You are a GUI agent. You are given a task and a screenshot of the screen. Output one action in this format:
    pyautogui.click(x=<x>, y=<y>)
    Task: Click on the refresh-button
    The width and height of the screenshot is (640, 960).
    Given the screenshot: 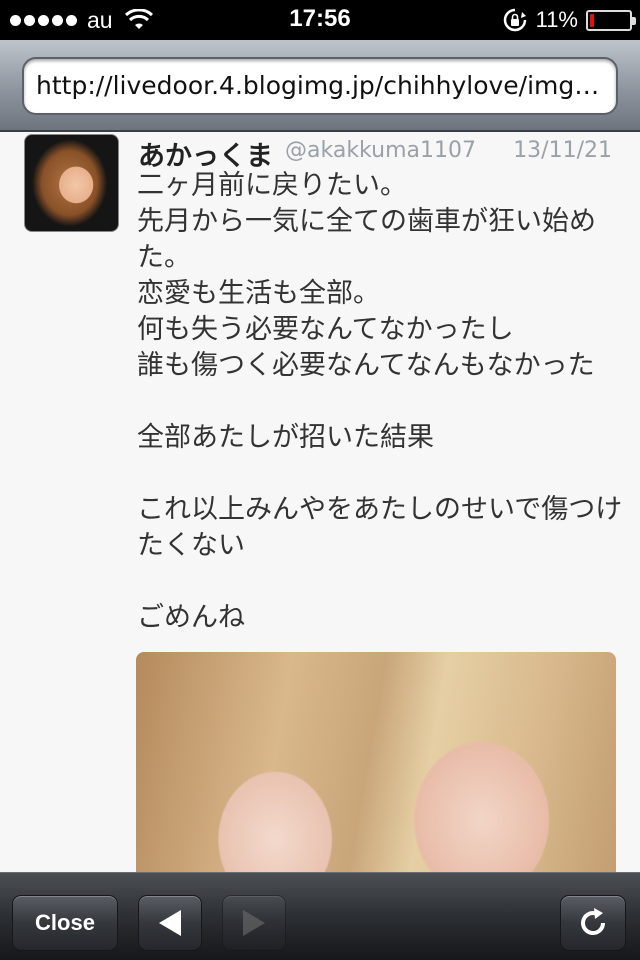 What is the action you would take?
    pyautogui.click(x=593, y=923)
    